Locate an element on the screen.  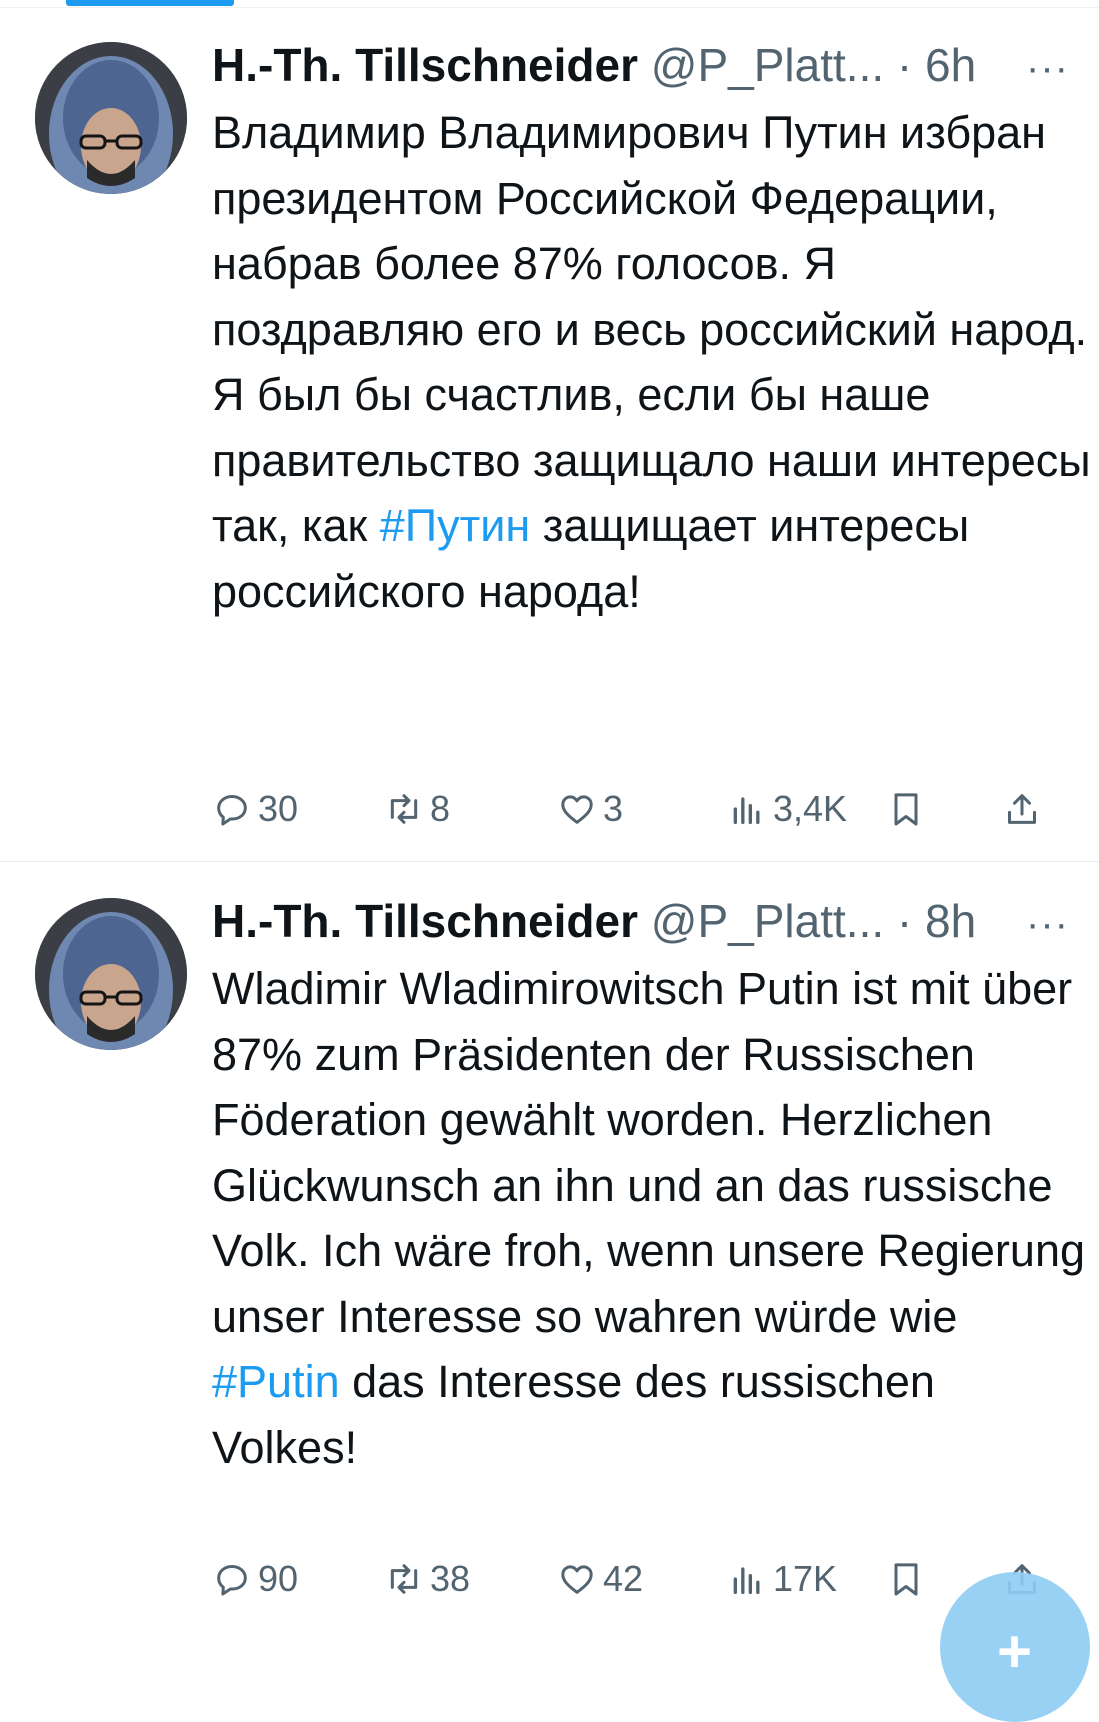
tweet-header: H.-Th. Tillschneider @P_Platt... · 6h is located at coordinates (655, 65).